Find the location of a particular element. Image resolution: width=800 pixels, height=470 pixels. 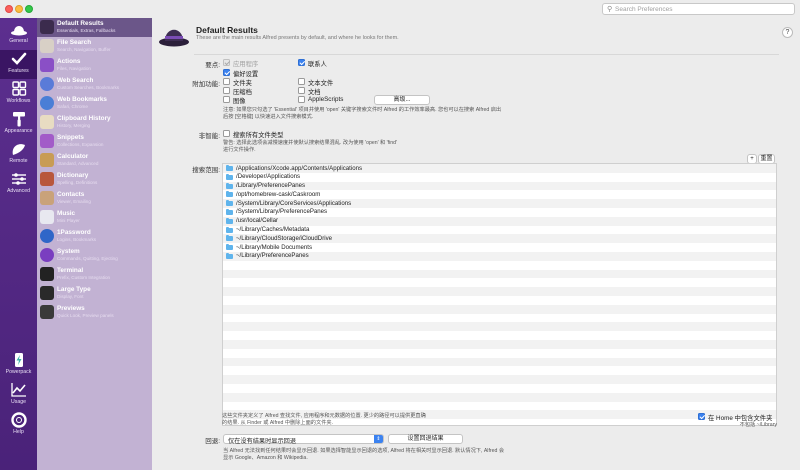

calculator-icon is located at coordinates (47, 160).